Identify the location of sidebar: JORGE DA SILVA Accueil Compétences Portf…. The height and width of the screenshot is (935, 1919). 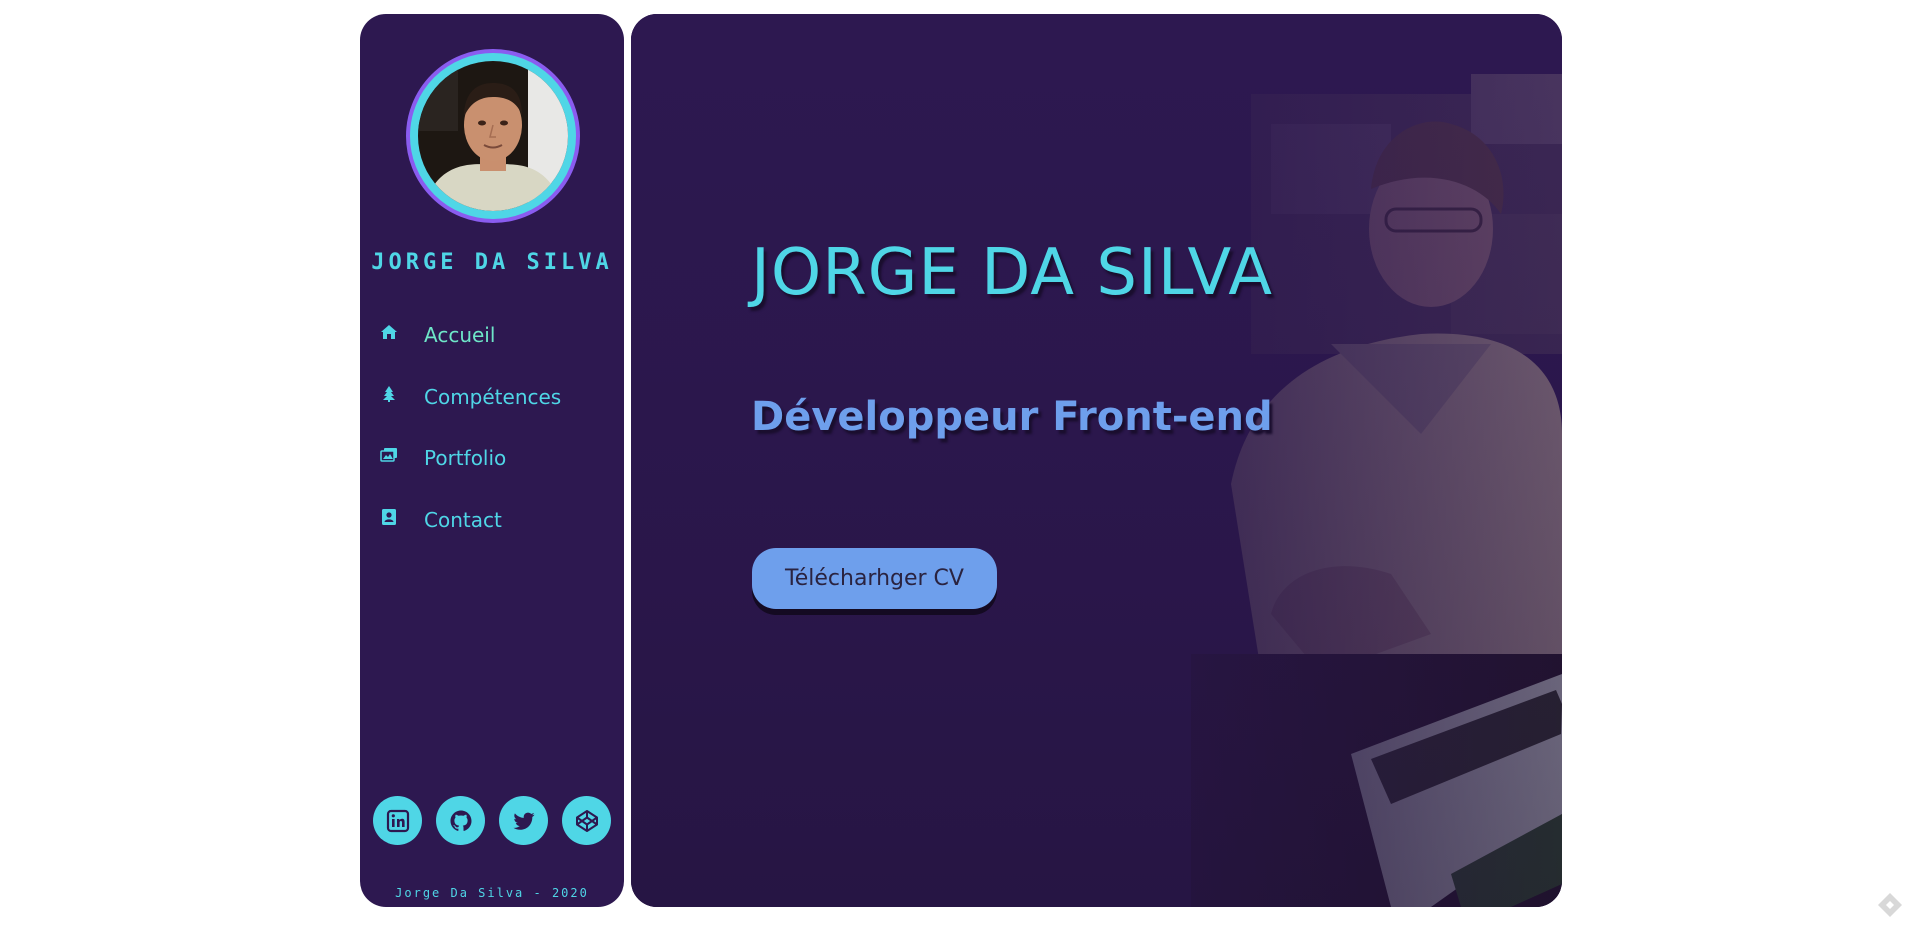
(492, 460).